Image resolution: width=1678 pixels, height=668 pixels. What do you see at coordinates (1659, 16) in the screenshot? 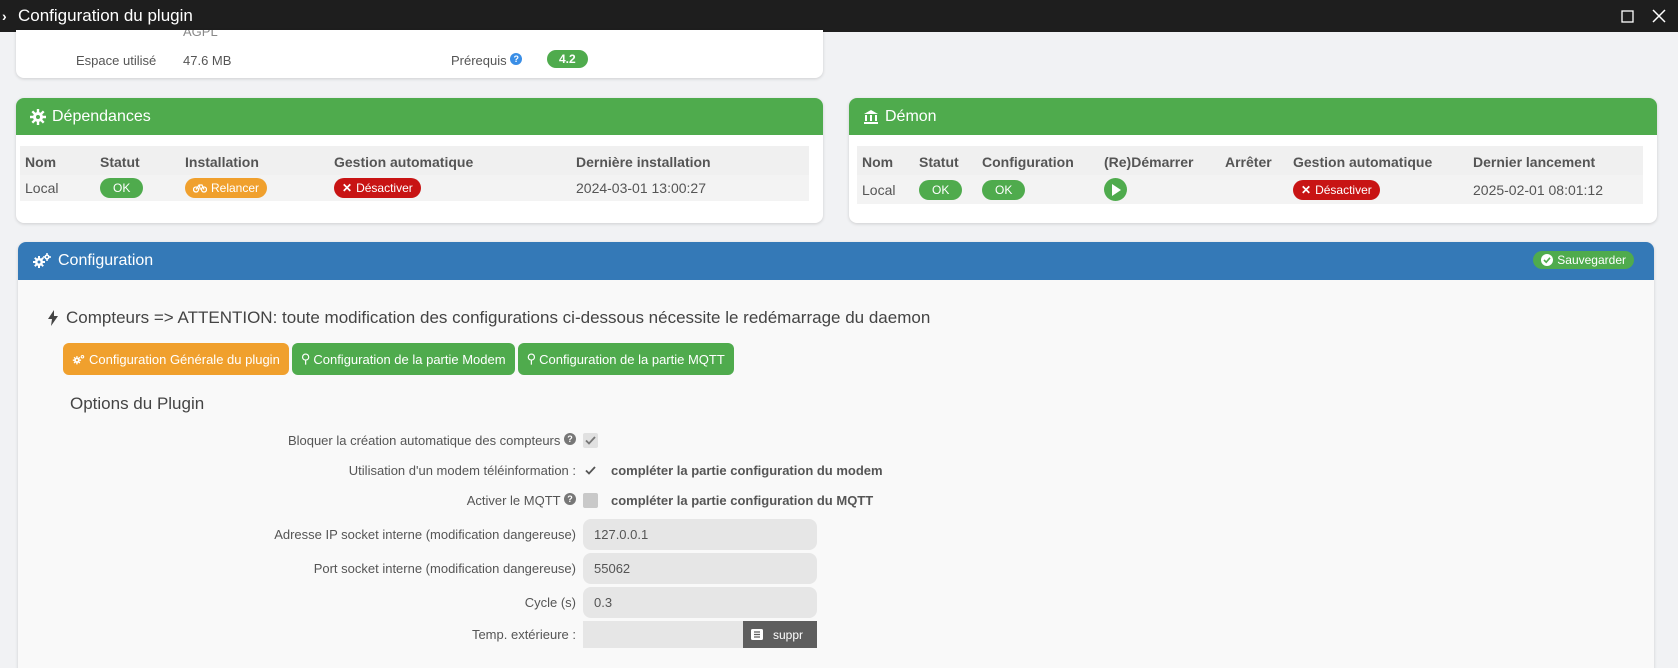
I see `close-icon` at bounding box center [1659, 16].